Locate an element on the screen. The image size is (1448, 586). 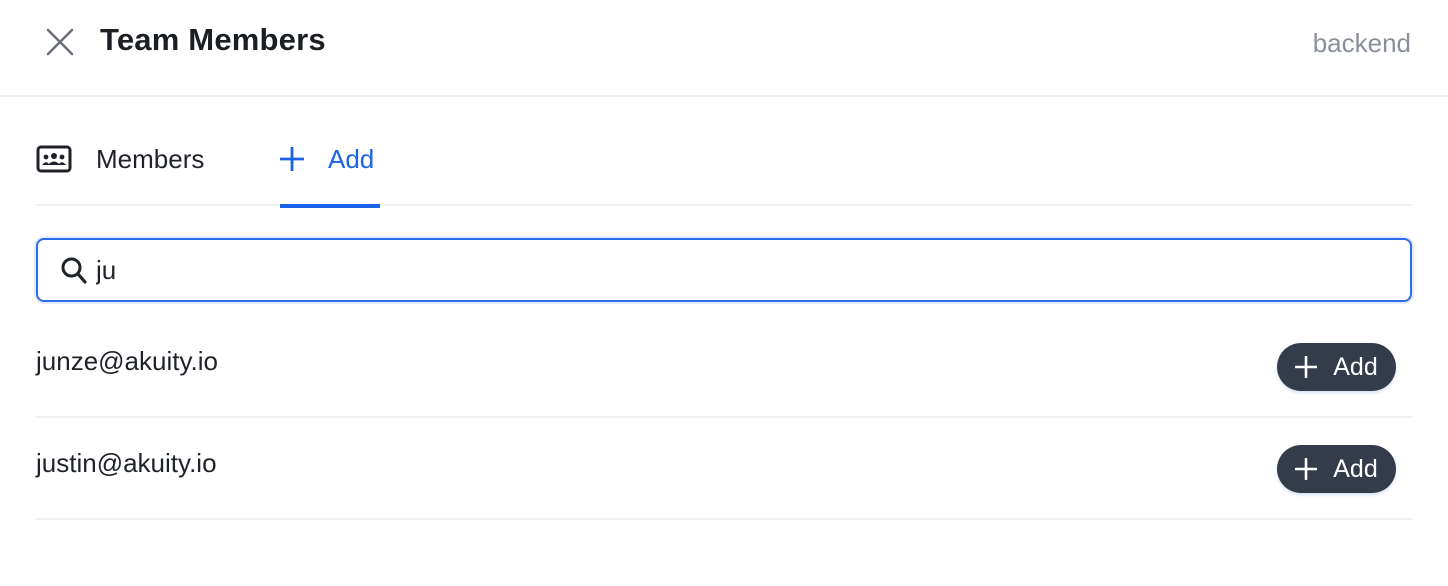
search-box is located at coordinates (724, 270).